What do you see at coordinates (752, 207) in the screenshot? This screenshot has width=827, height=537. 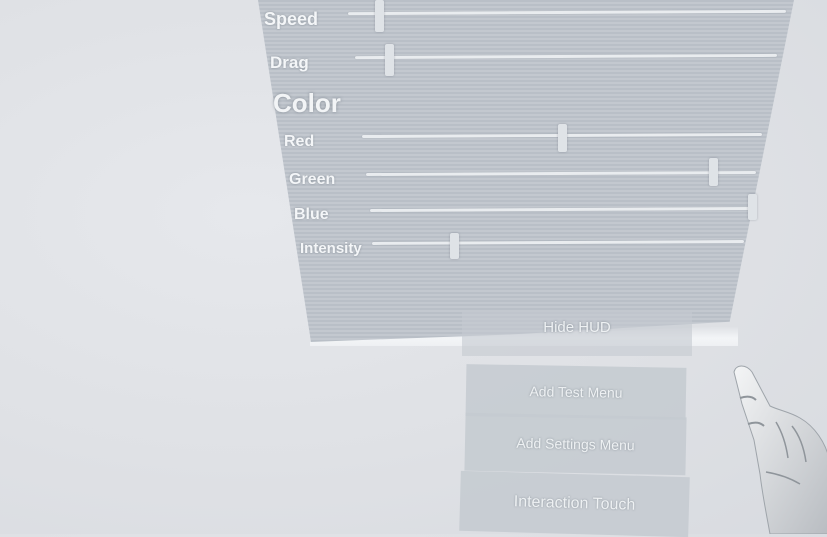 I see `blue-slider-thumb` at bounding box center [752, 207].